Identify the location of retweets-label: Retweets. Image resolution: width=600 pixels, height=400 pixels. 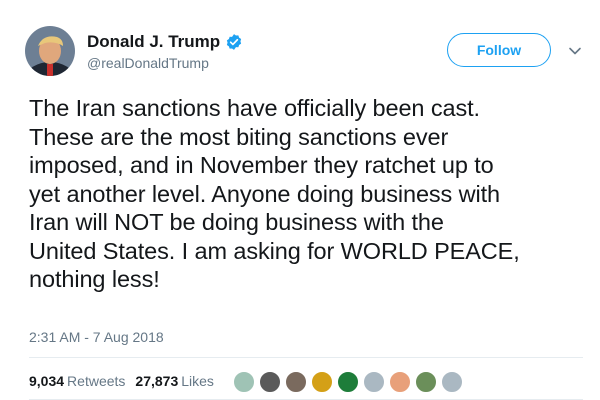
(96, 381).